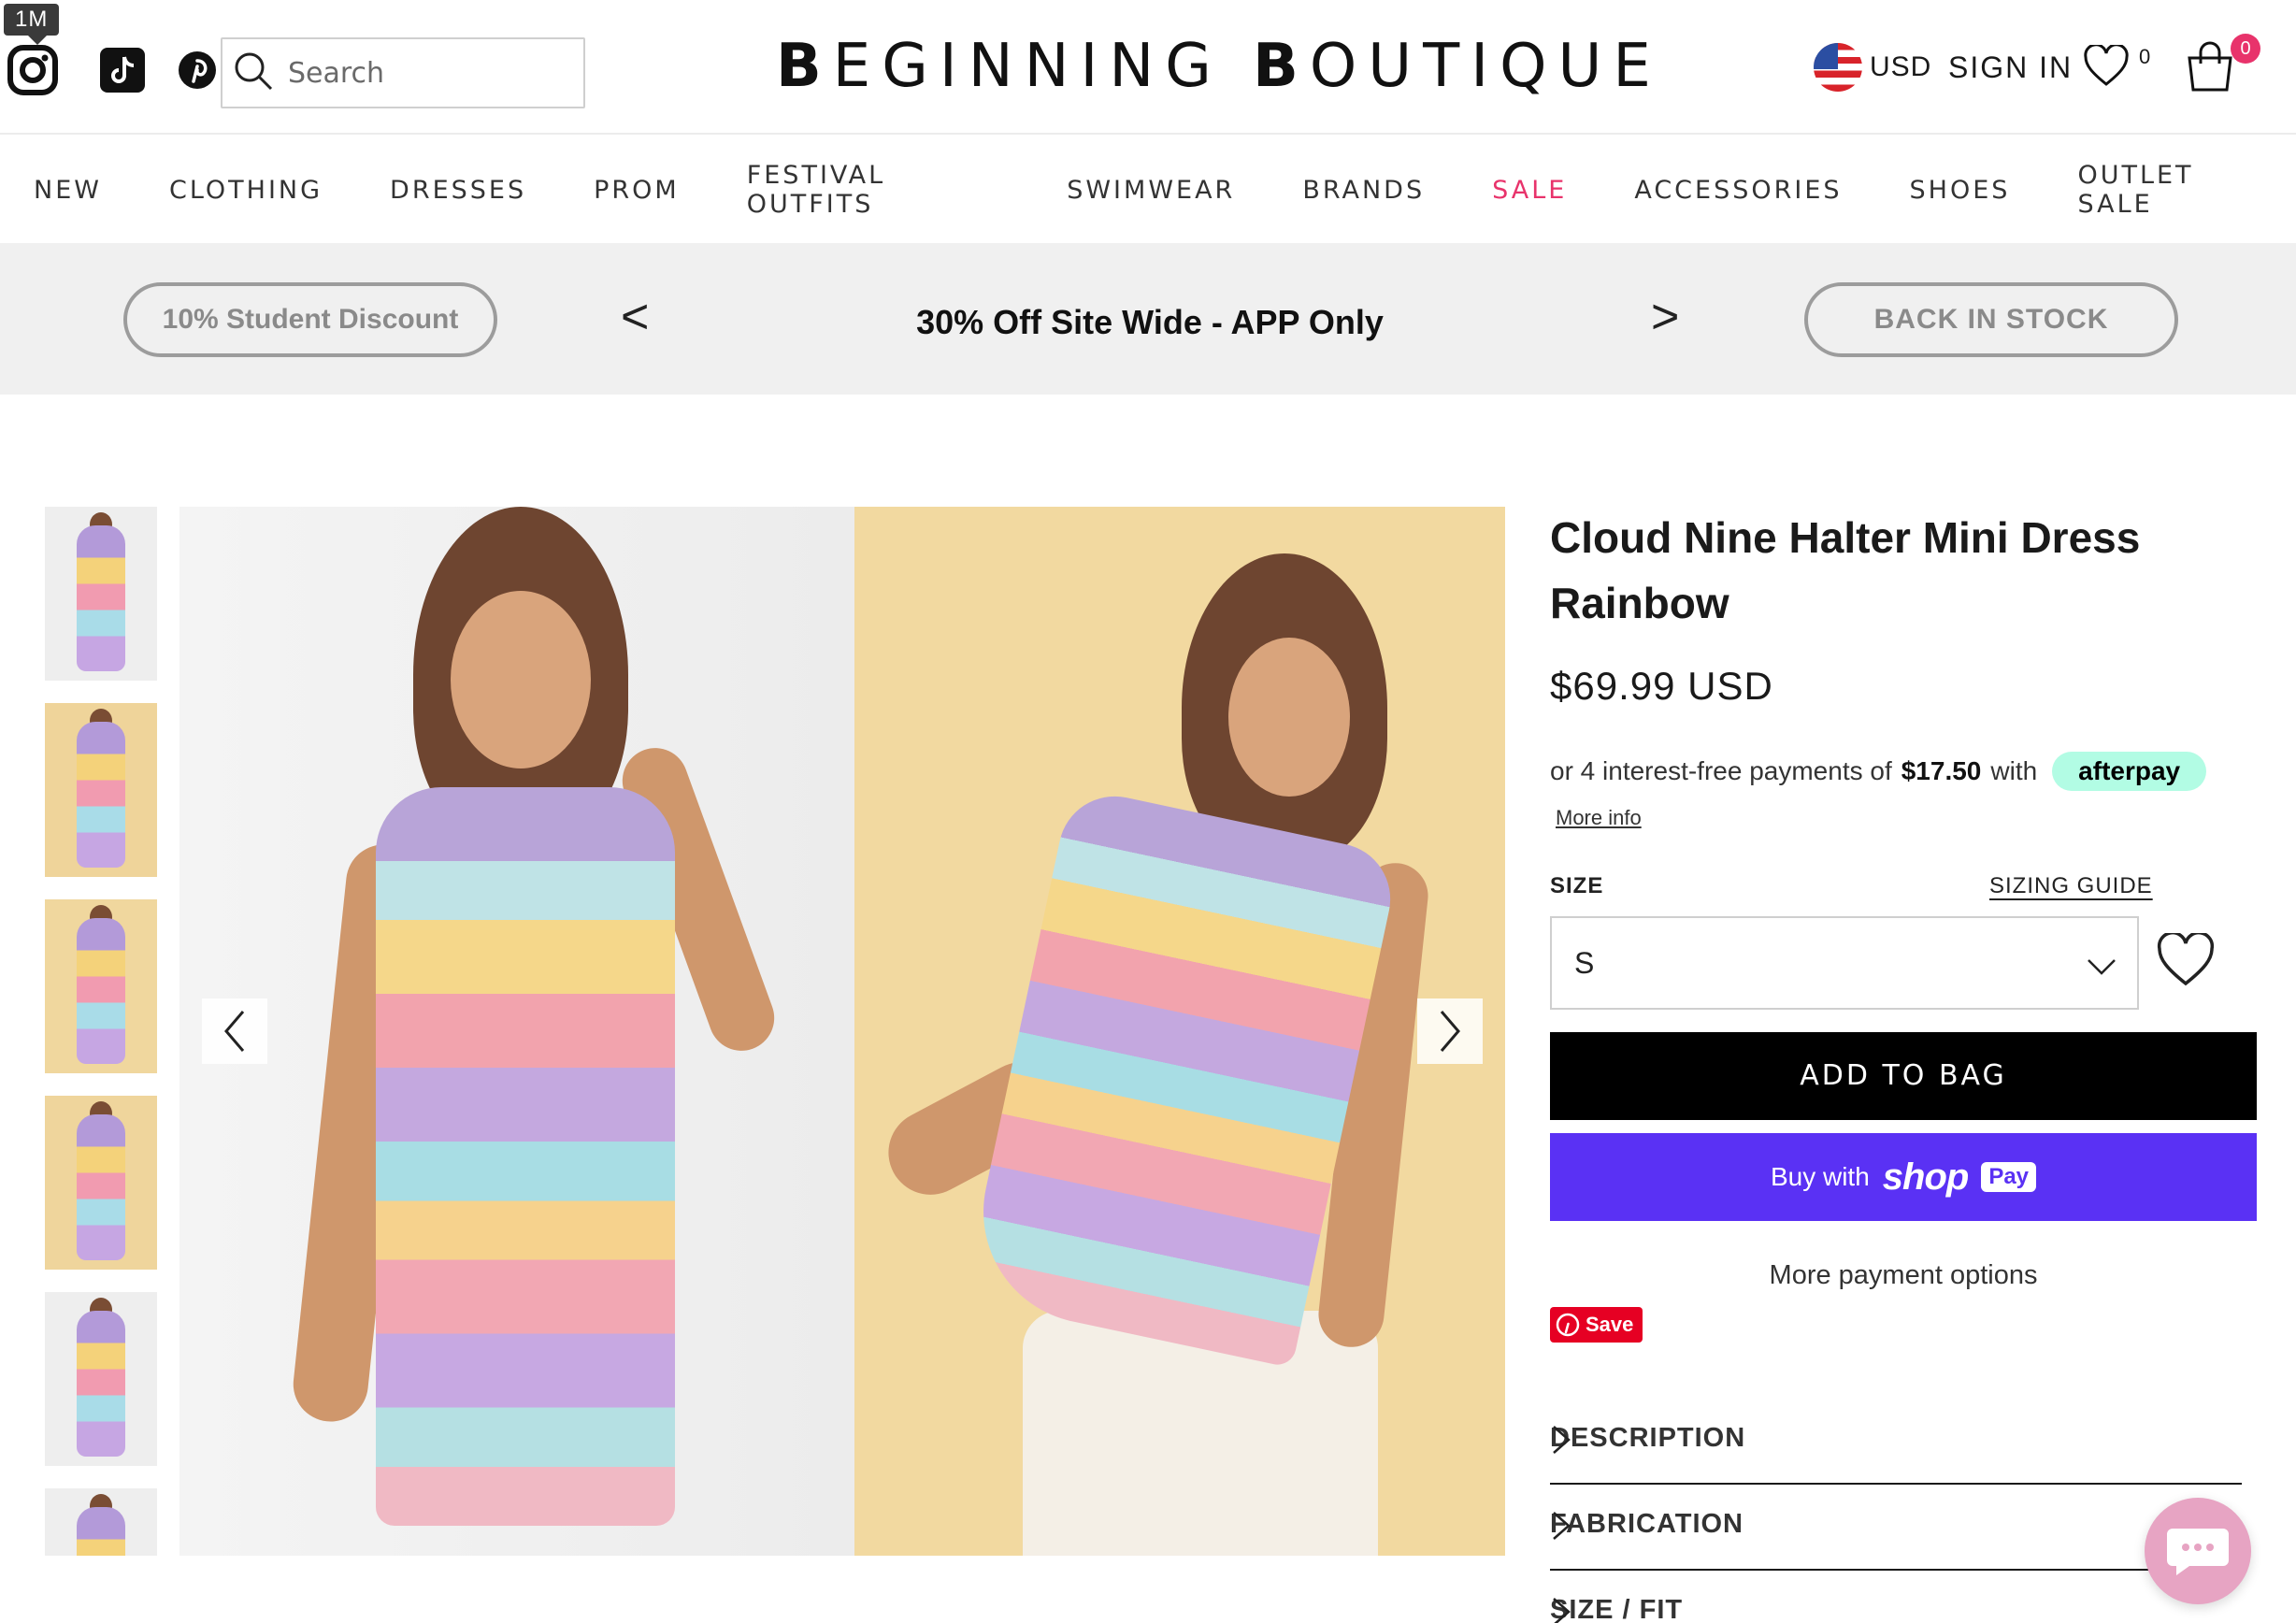 The width and height of the screenshot is (2296, 1623). I want to click on nav-item-outlet-sale: OUTLET SALE, so click(2170, 190).